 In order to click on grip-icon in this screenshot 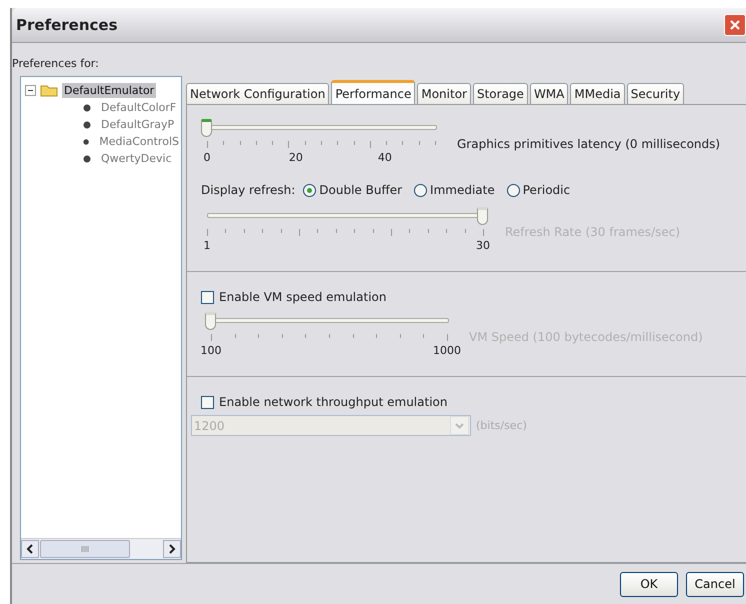, I will do `click(85, 549)`.